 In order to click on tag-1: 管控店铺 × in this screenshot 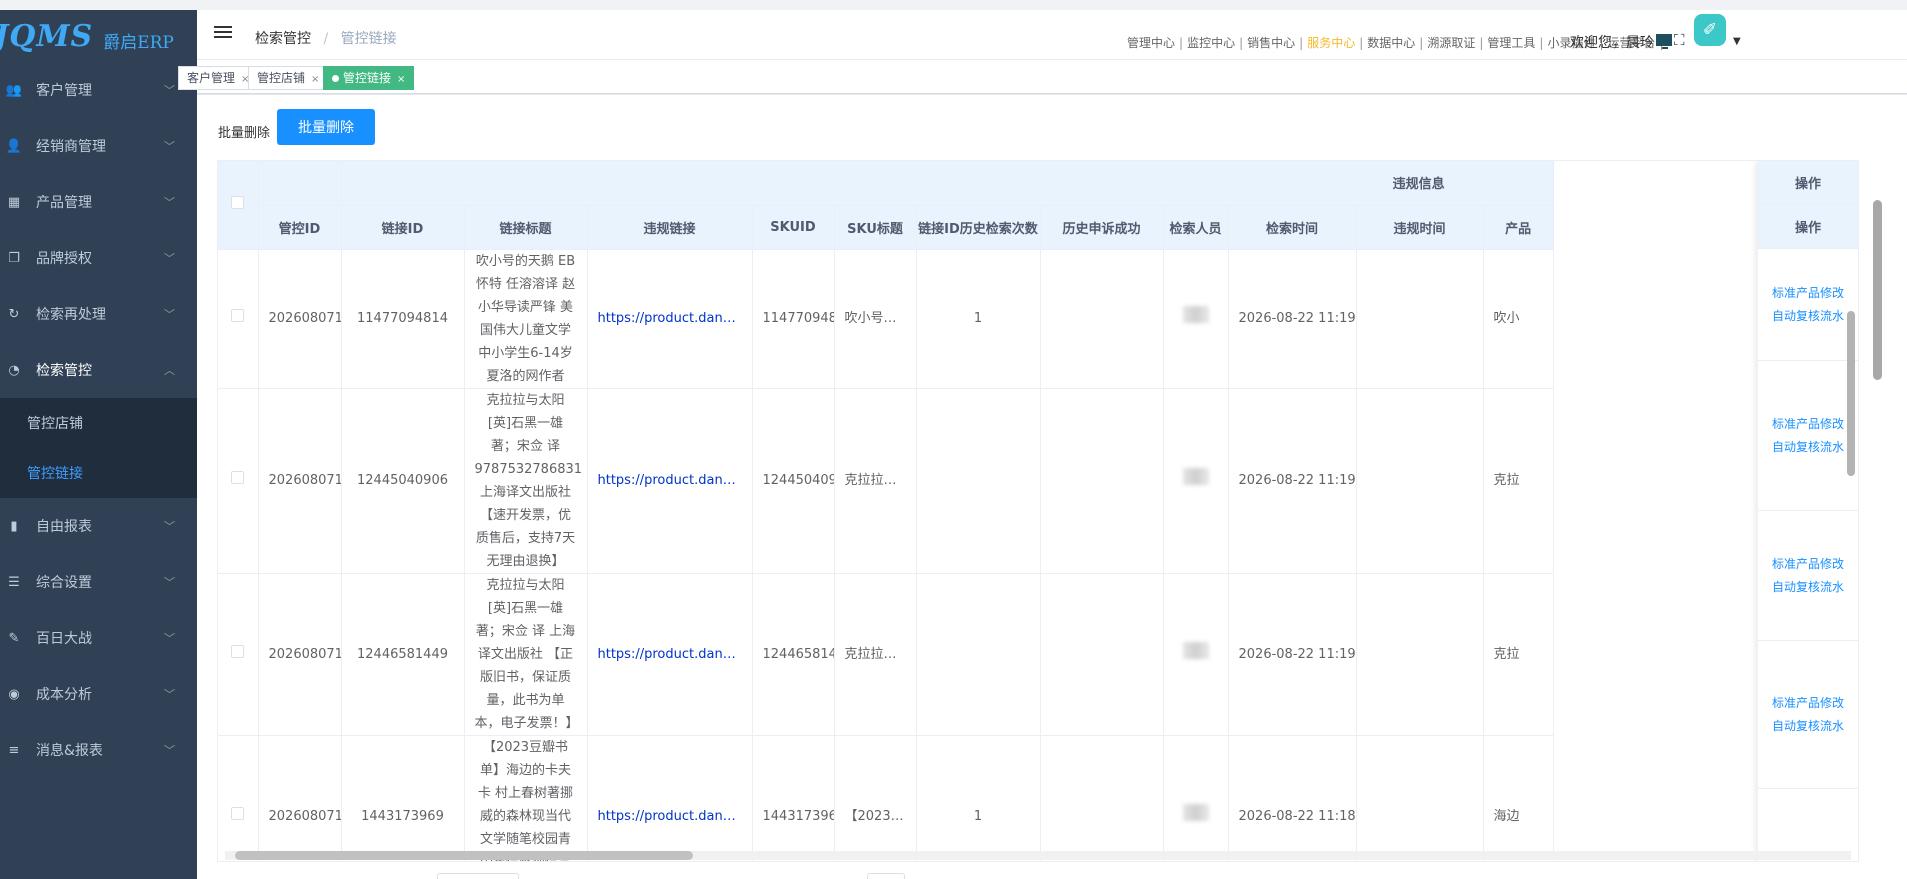, I will do `click(288, 78)`.